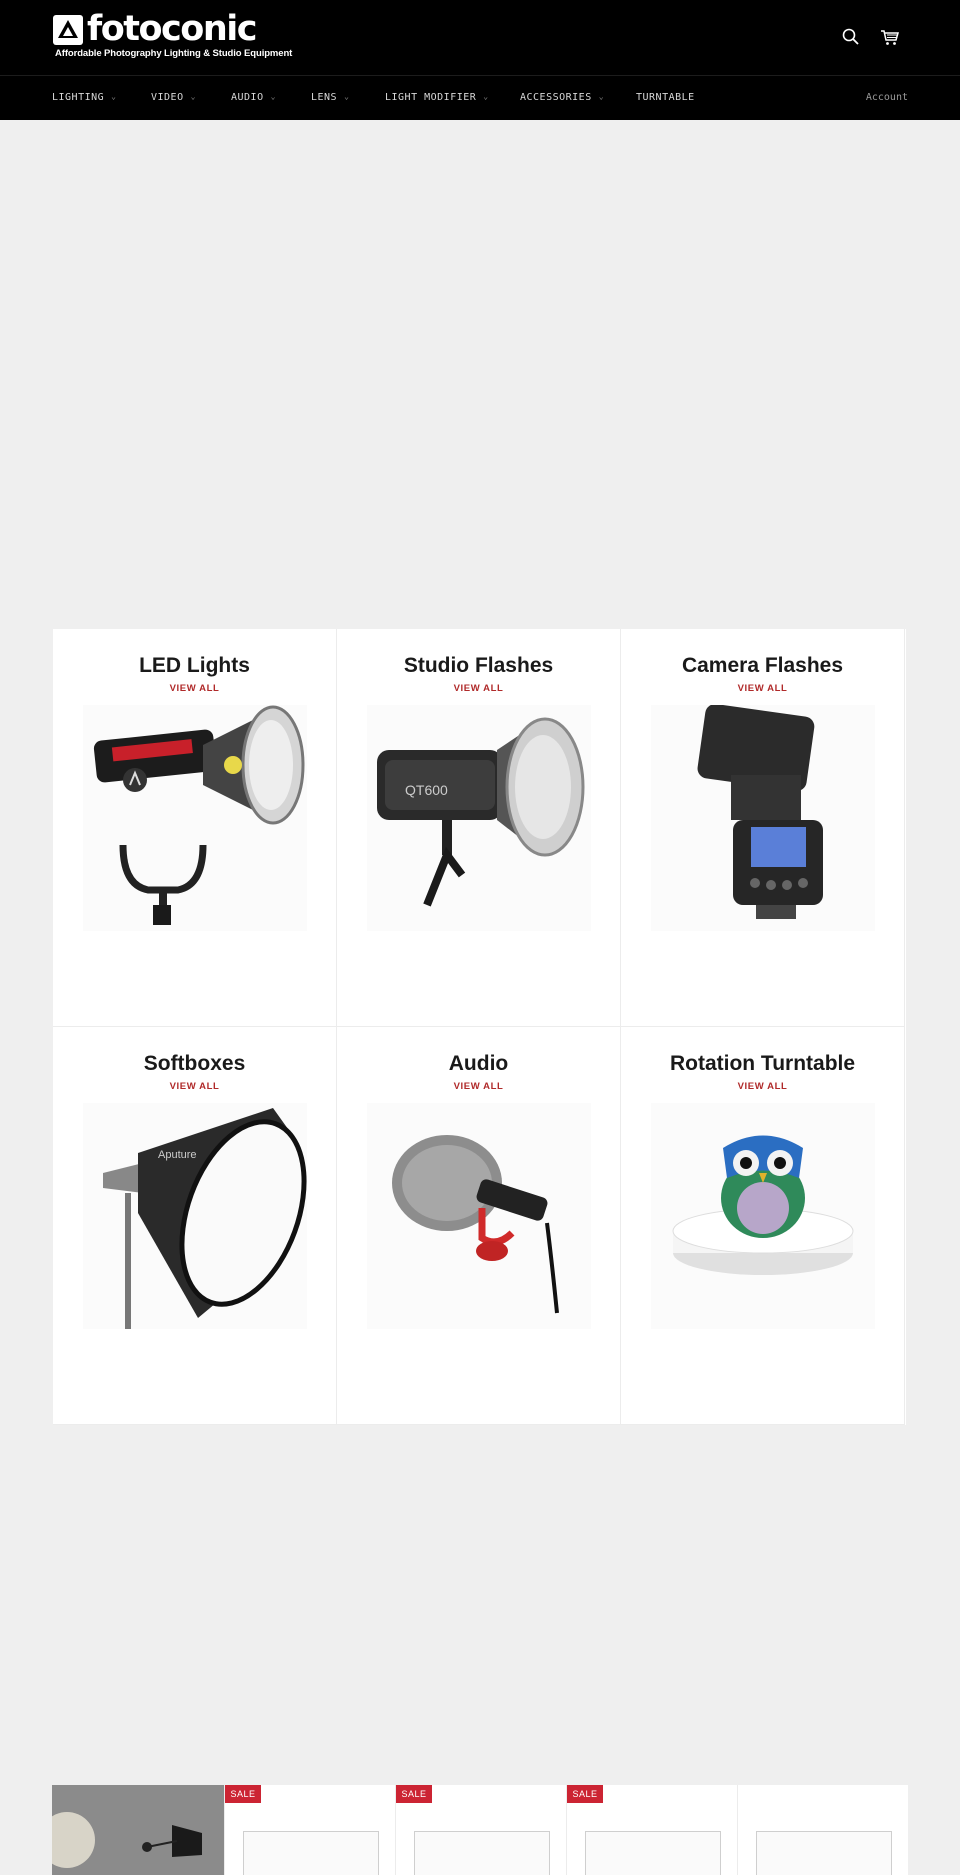 The width and height of the screenshot is (960, 1875). Describe the element at coordinates (762, 666) in the screenshot. I see `collection-title: Camera Flashes` at that location.